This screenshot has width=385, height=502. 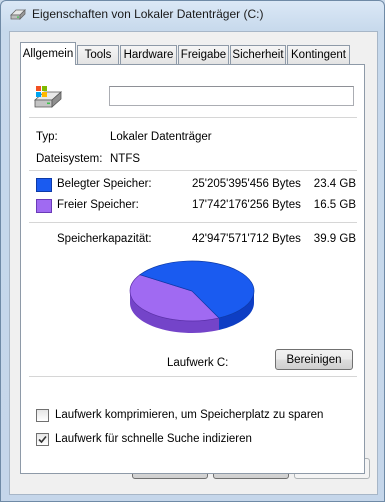 I want to click on drive-name-input, so click(x=231, y=96).